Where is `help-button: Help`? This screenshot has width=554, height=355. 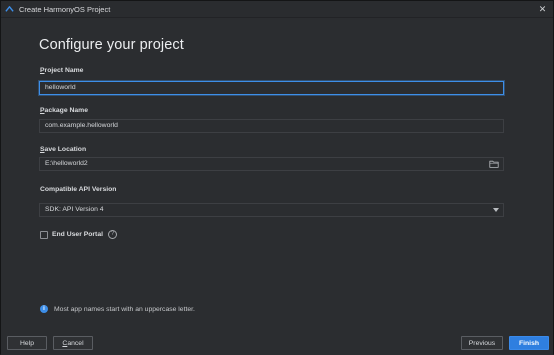
help-button: Help is located at coordinates (27, 343).